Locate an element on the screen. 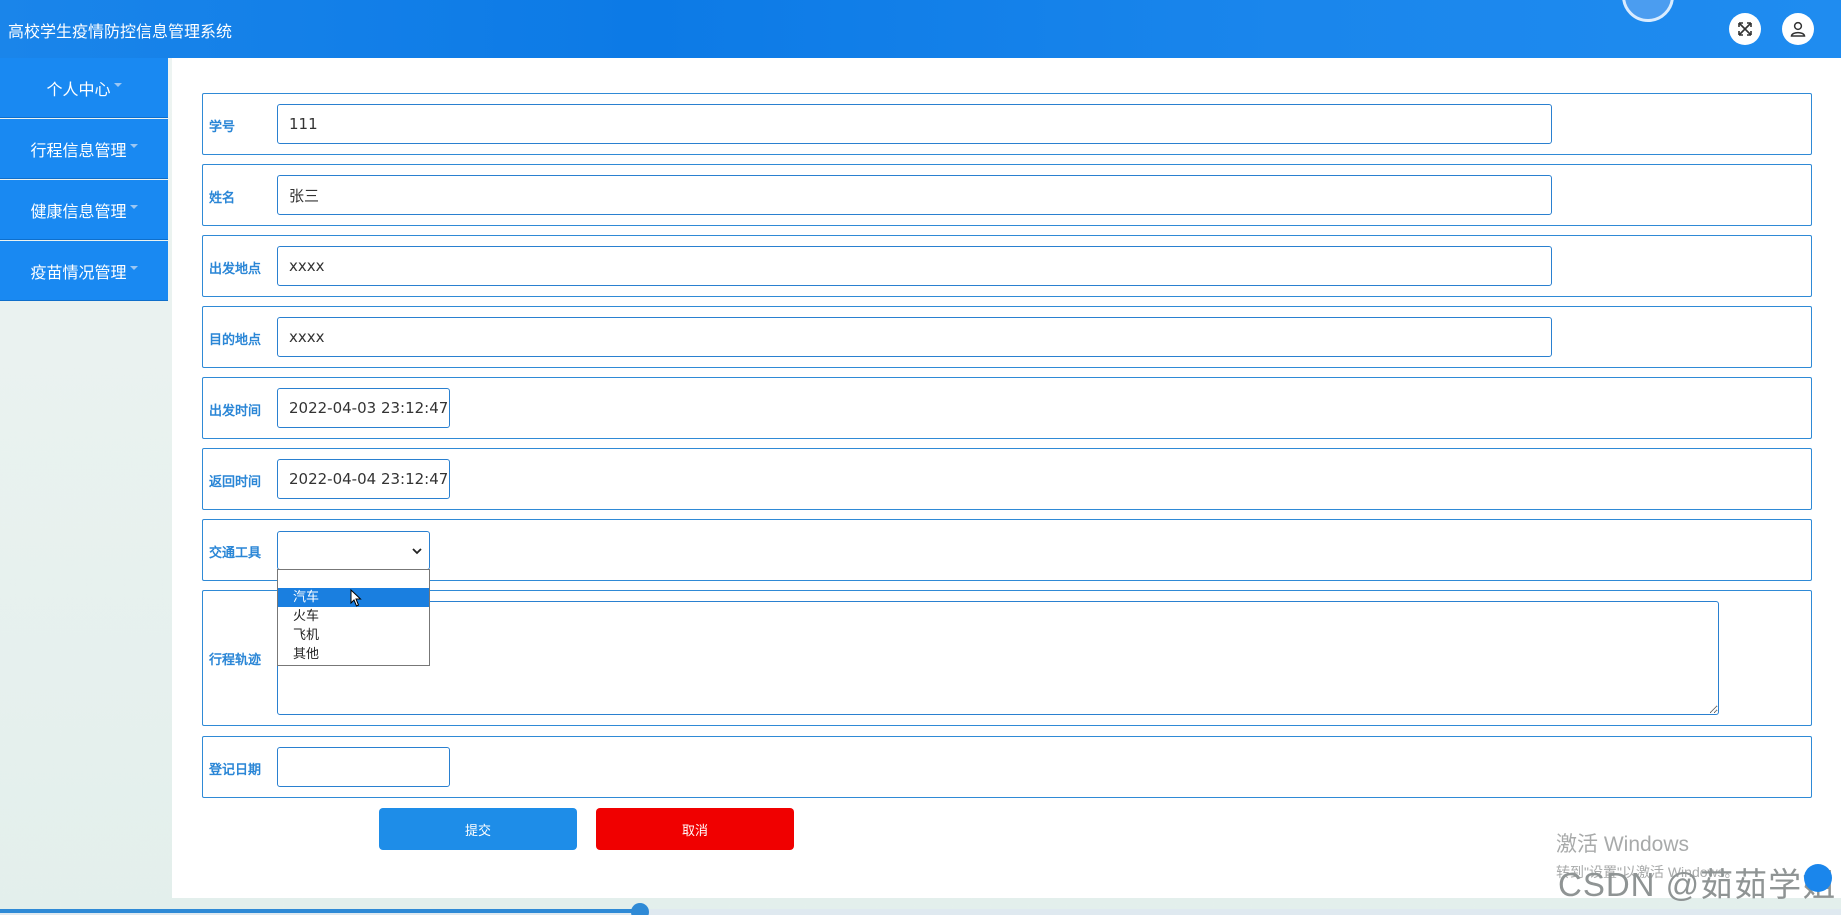  sidebar-item-trip-management: 行程信息管理 is located at coordinates (84, 149).